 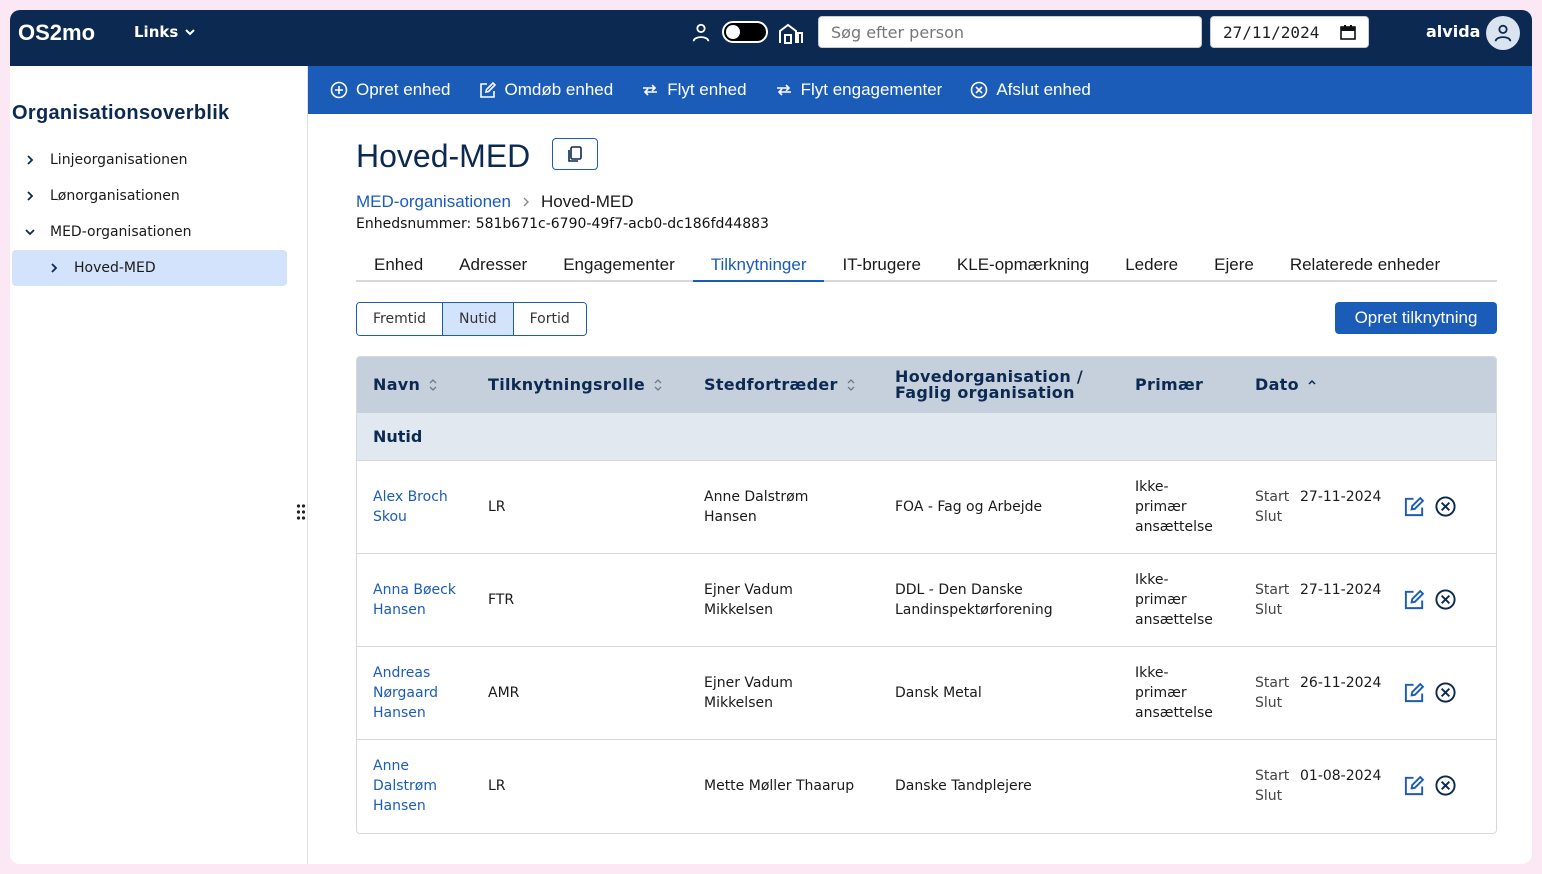 I want to click on username: alvida, so click(x=1453, y=31).